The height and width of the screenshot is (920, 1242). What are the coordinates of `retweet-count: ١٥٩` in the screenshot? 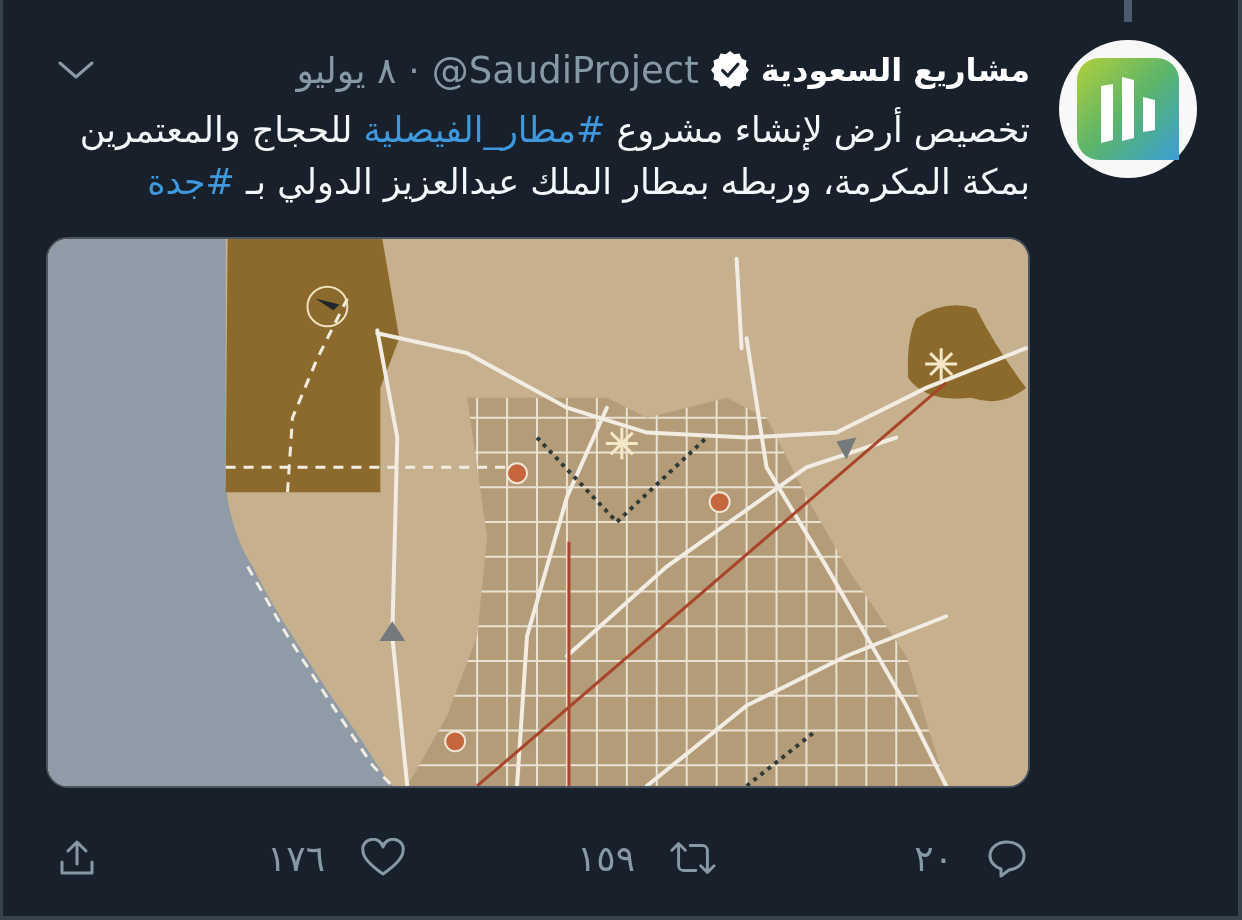 It's located at (606, 858).